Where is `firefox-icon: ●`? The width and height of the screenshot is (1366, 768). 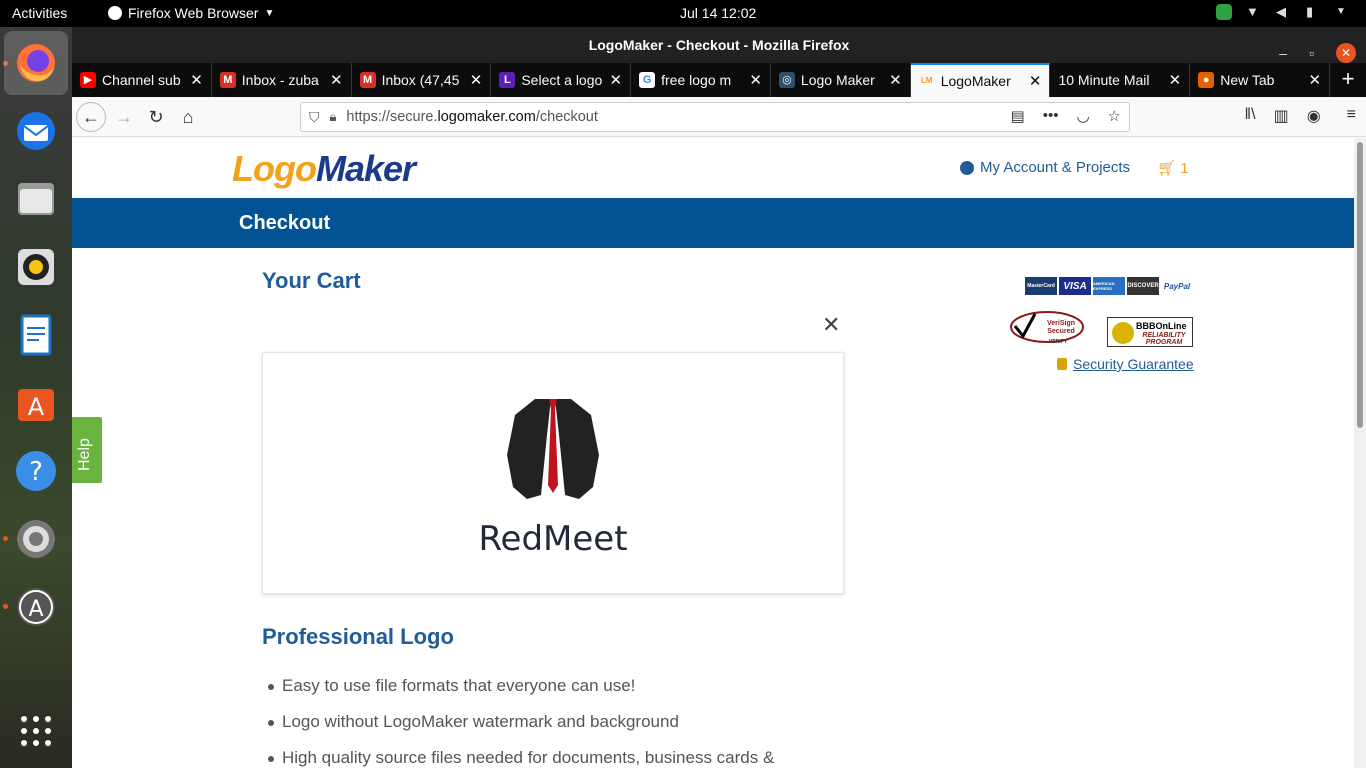 firefox-icon: ● is located at coordinates (1206, 80).